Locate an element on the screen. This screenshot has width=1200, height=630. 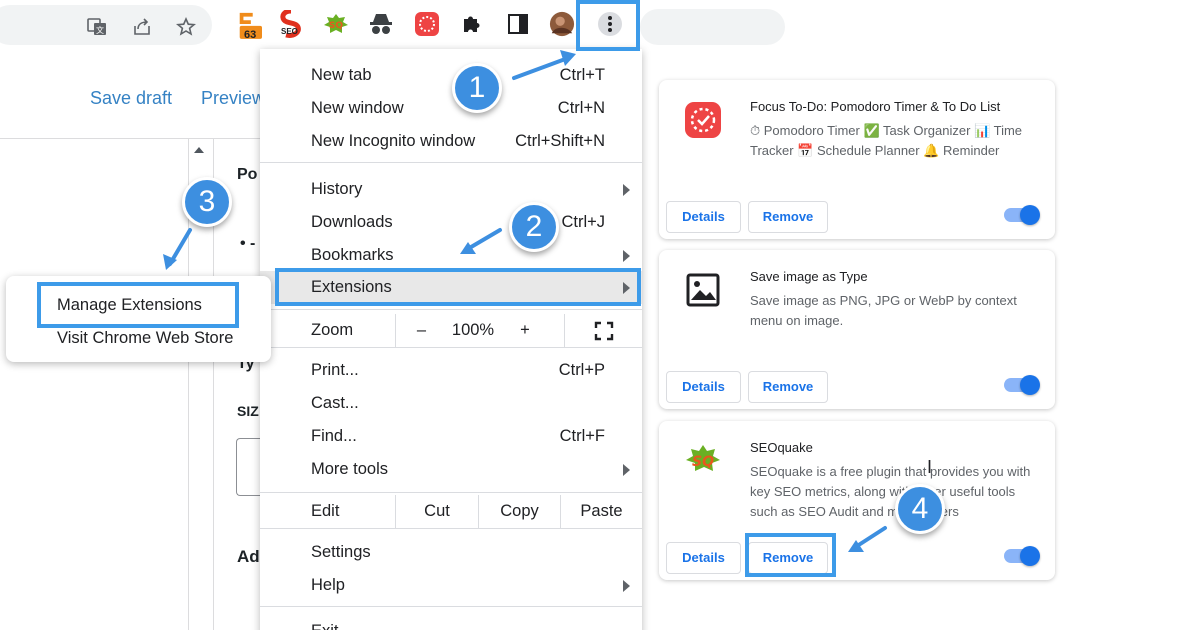
panel-heading-fragment: Po is located at coordinates (247, 174).